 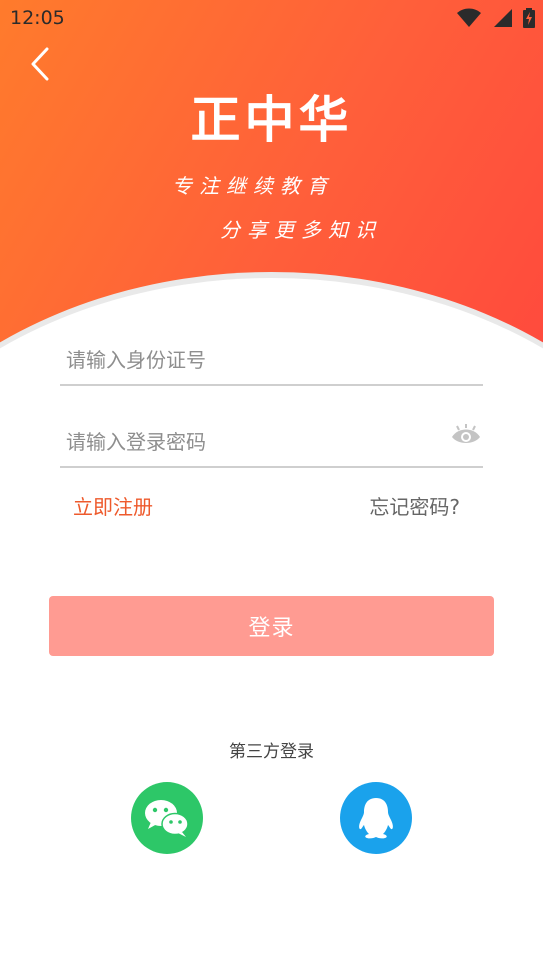 I want to click on id-number-input, so click(x=256, y=360).